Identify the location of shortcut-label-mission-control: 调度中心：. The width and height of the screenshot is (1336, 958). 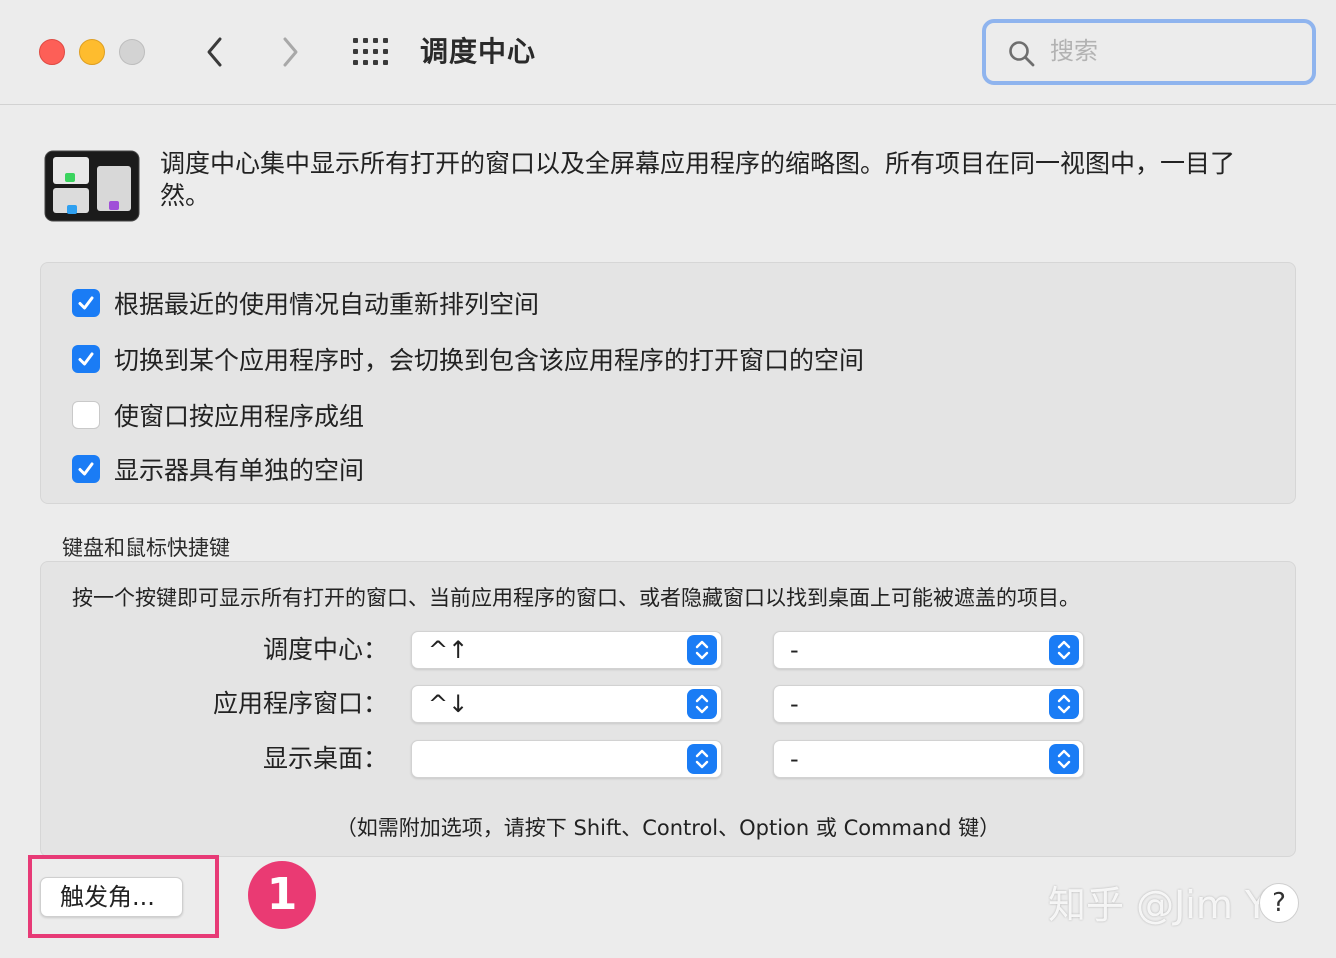
(325, 649).